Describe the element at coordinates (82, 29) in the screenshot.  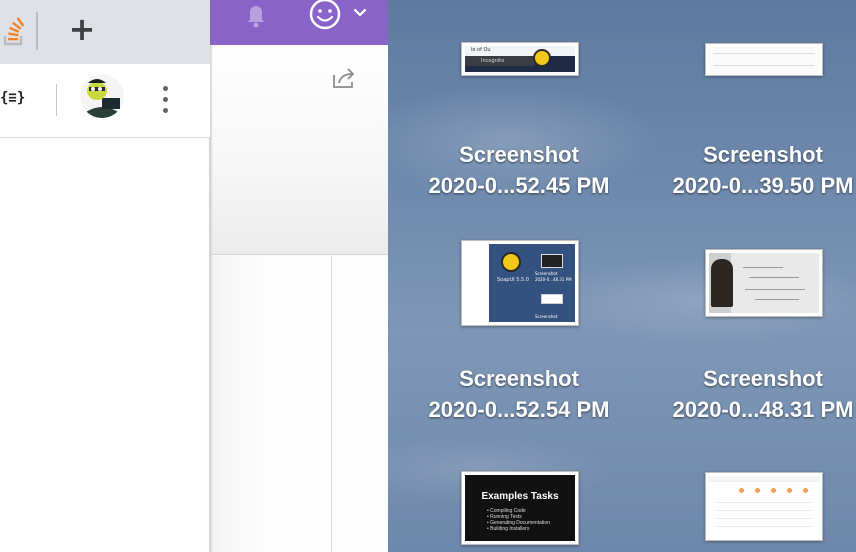
I see `new-tab-button: +` at that location.